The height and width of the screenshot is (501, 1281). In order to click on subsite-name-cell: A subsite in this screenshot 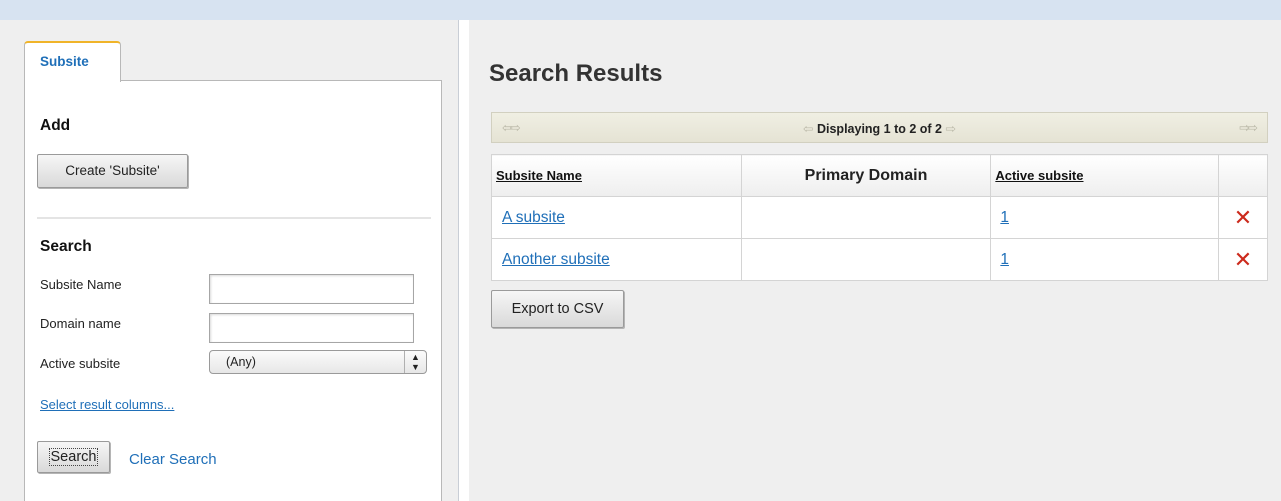, I will do `click(616, 217)`.